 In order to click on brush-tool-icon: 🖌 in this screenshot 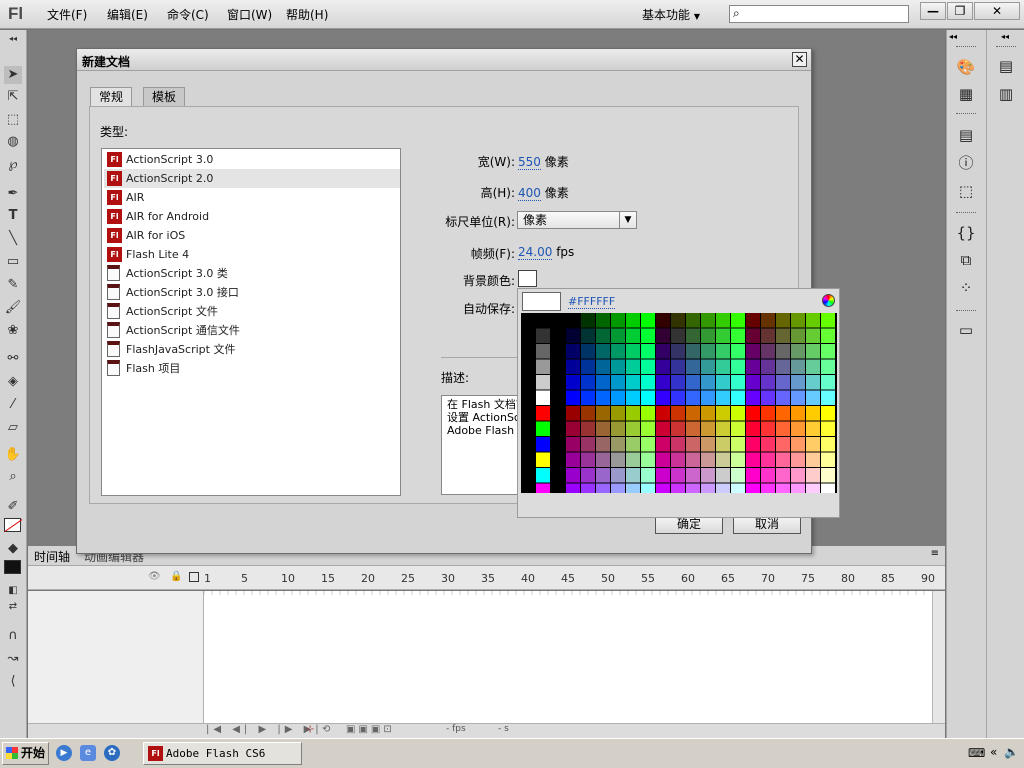, I will do `click(13, 308)`.